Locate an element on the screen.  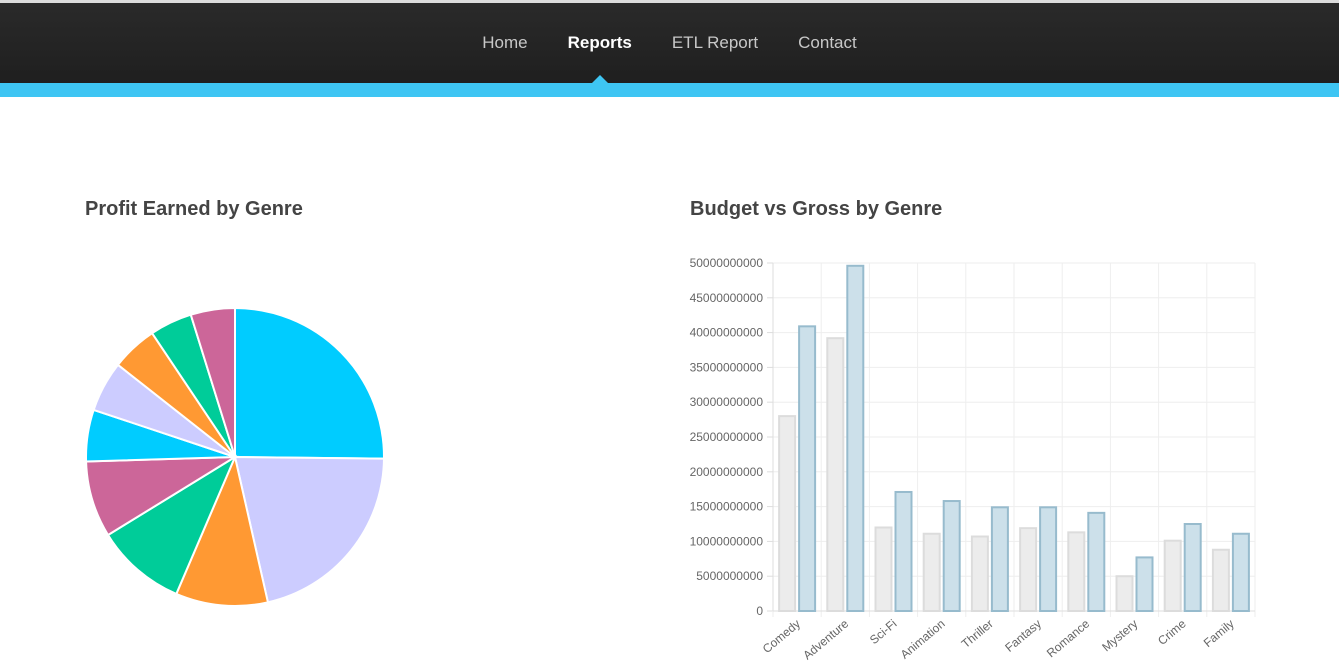
pie-slice is located at coordinates (309, 383).